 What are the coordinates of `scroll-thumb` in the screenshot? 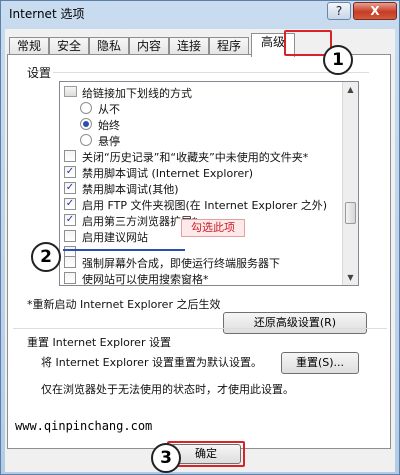 It's located at (350, 213).